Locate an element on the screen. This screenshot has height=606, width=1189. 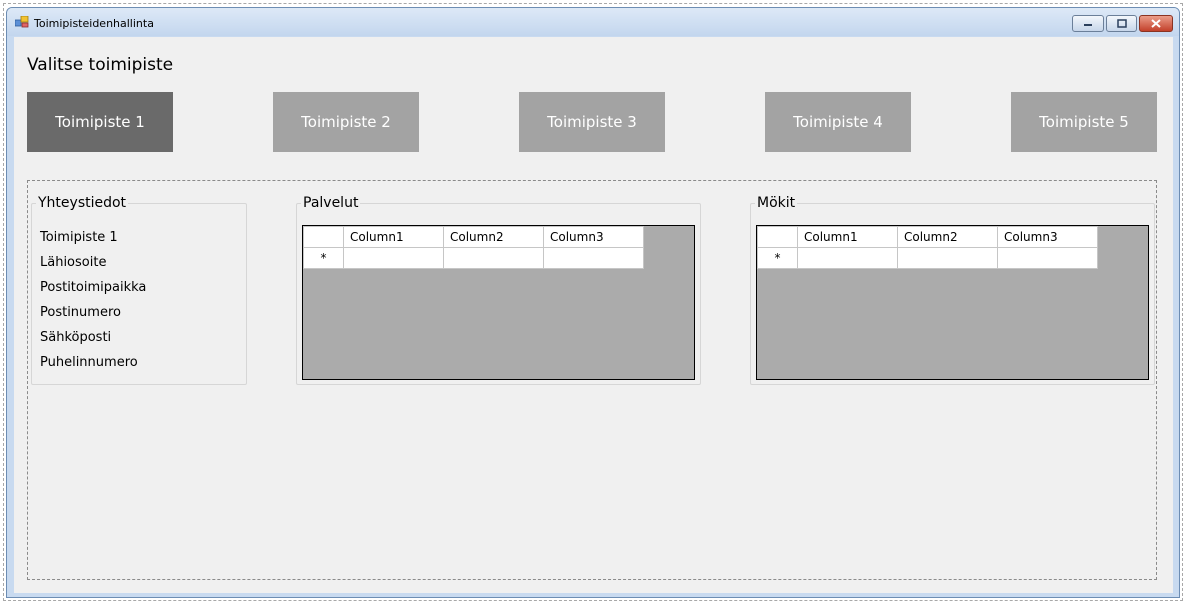
cabins-new-row: * is located at coordinates (927, 258).